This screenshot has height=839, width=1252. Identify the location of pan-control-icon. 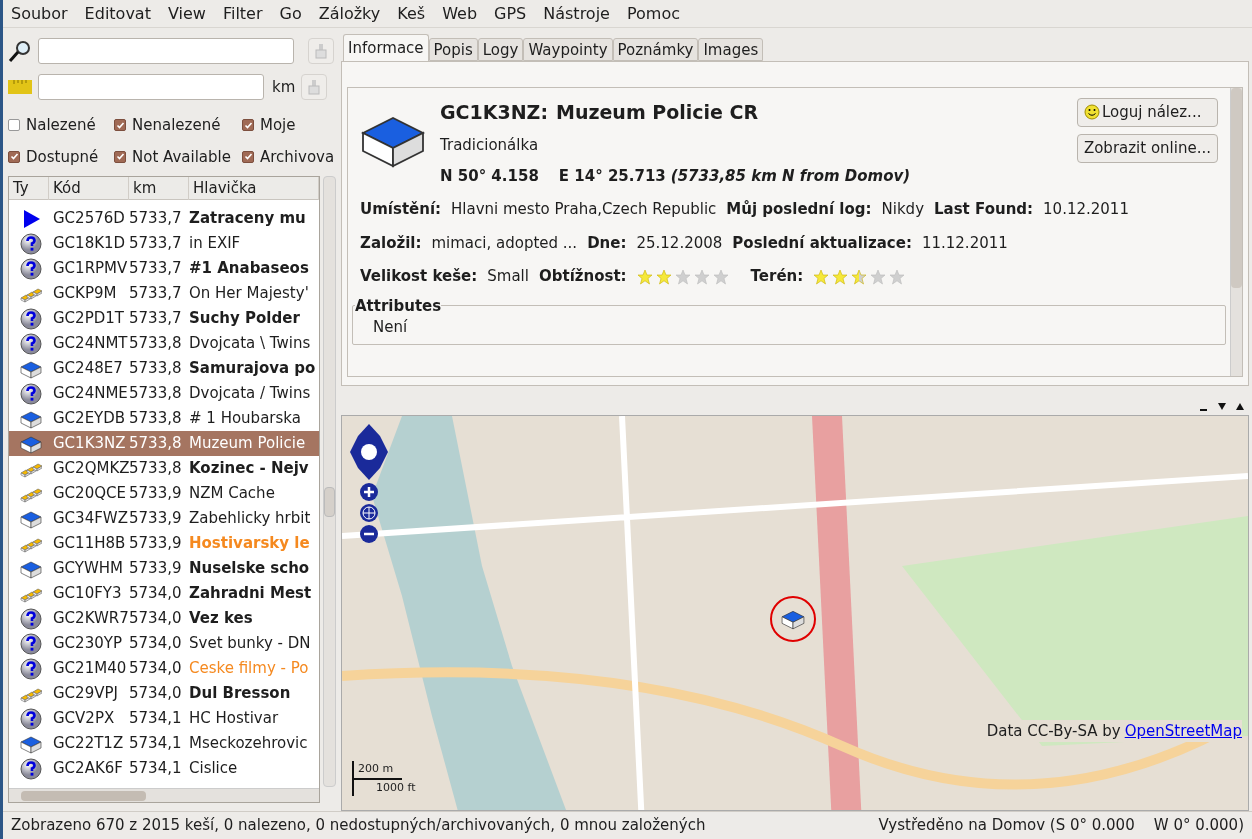
(369, 451).